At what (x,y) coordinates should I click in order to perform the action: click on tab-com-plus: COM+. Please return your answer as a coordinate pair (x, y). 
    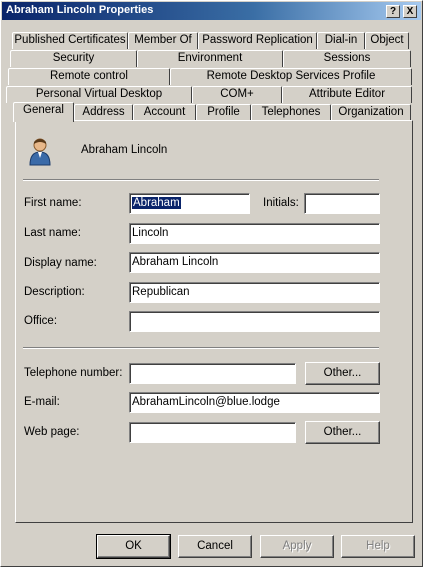
    Looking at the image, I should click on (237, 94).